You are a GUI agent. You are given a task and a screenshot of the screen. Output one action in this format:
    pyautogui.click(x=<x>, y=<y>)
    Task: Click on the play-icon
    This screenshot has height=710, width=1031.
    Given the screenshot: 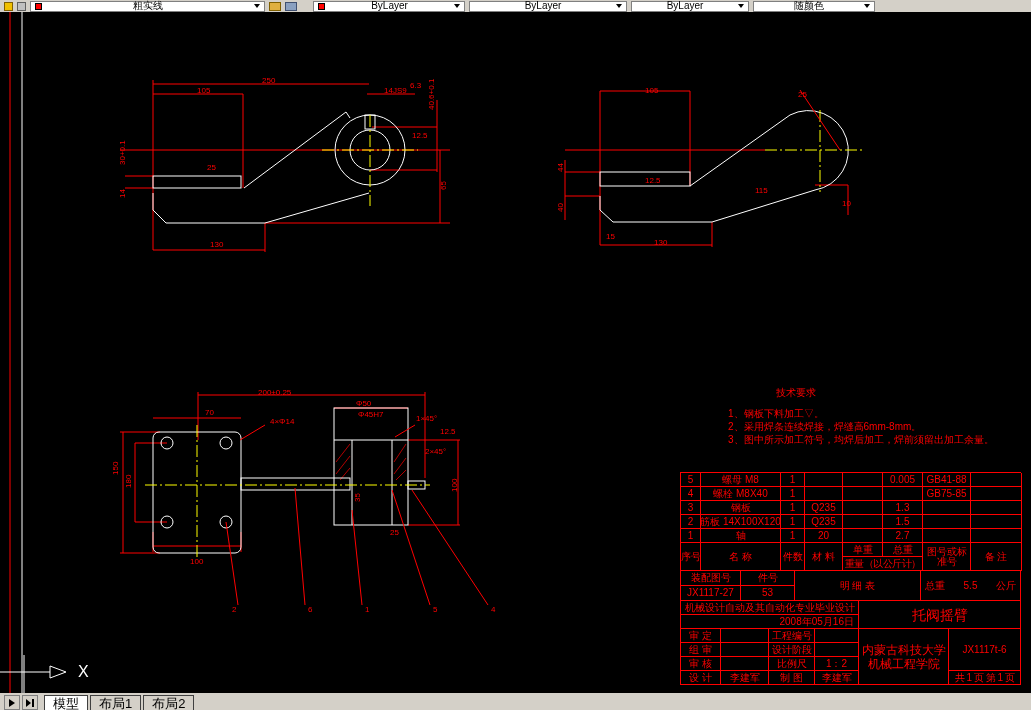 What is the action you would take?
    pyautogui.click(x=12, y=702)
    